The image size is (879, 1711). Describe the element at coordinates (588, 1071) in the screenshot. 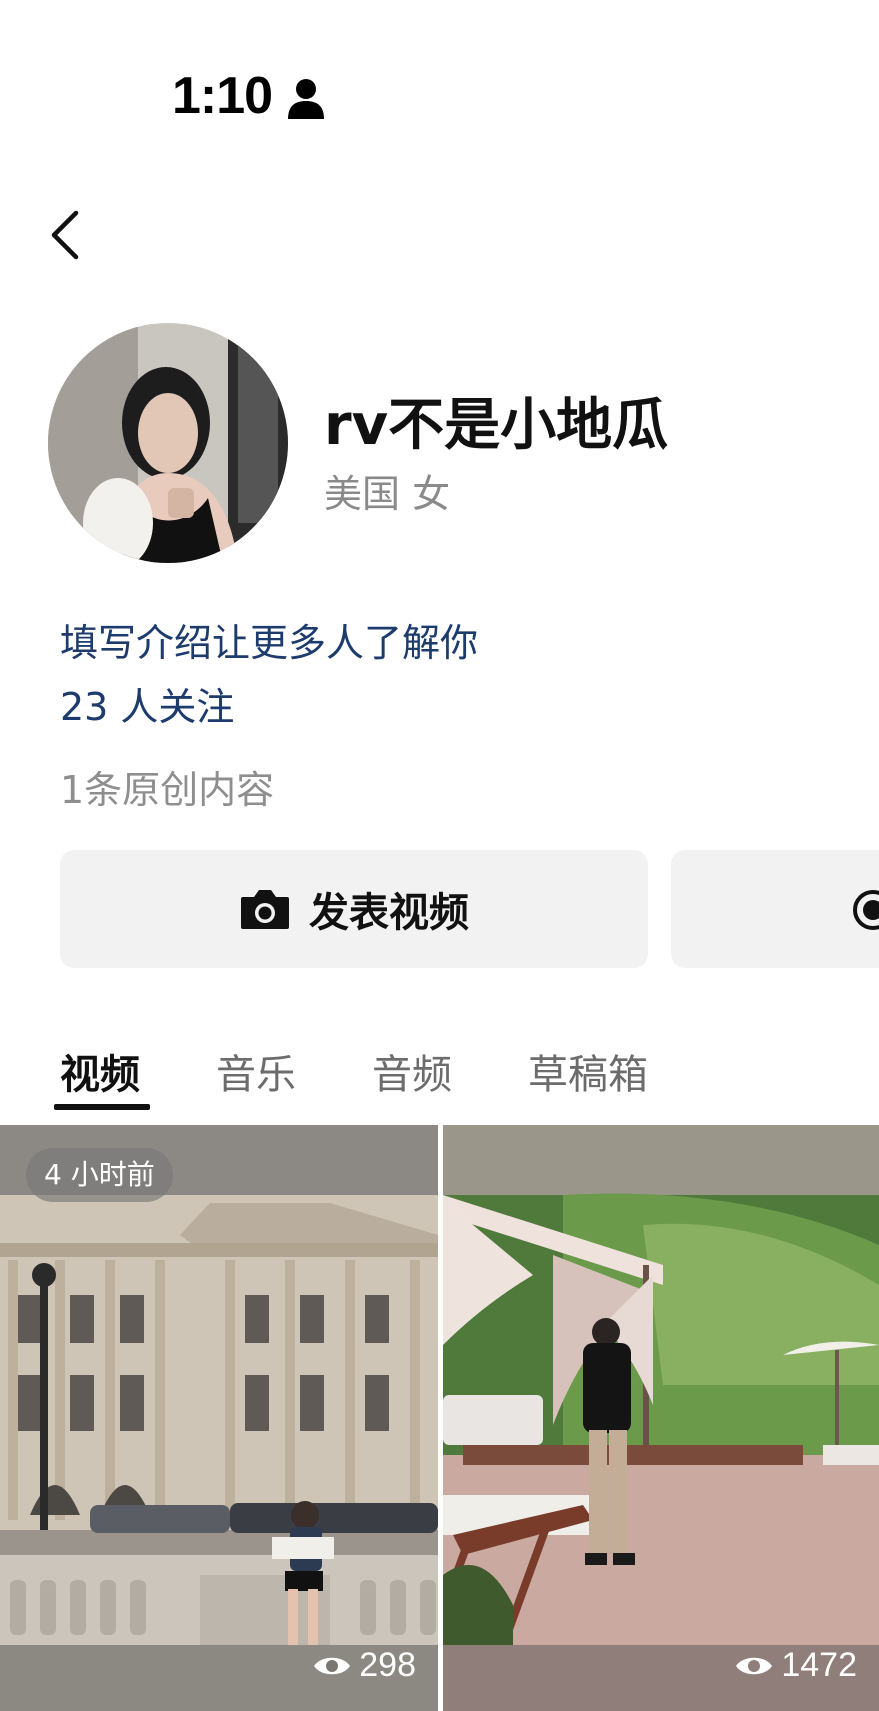

I see `tab-drafts: 草稿箱` at that location.